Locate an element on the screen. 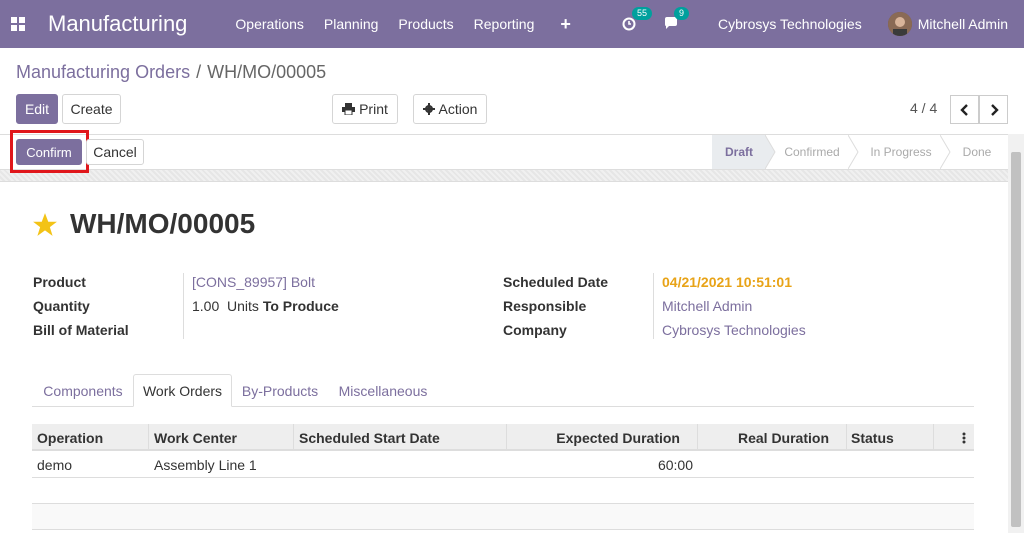 The height and width of the screenshot is (533, 1024). scrollbar is located at coordinates (1016, 333).